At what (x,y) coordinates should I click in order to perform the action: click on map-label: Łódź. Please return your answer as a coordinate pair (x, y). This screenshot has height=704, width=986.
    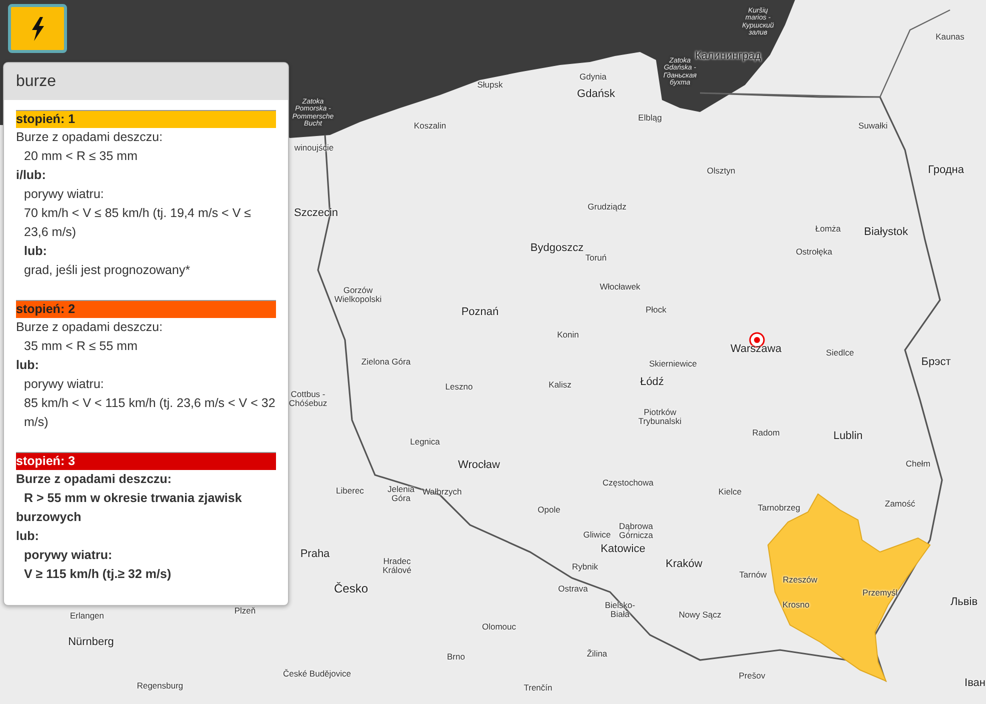
    Looking at the image, I should click on (652, 383).